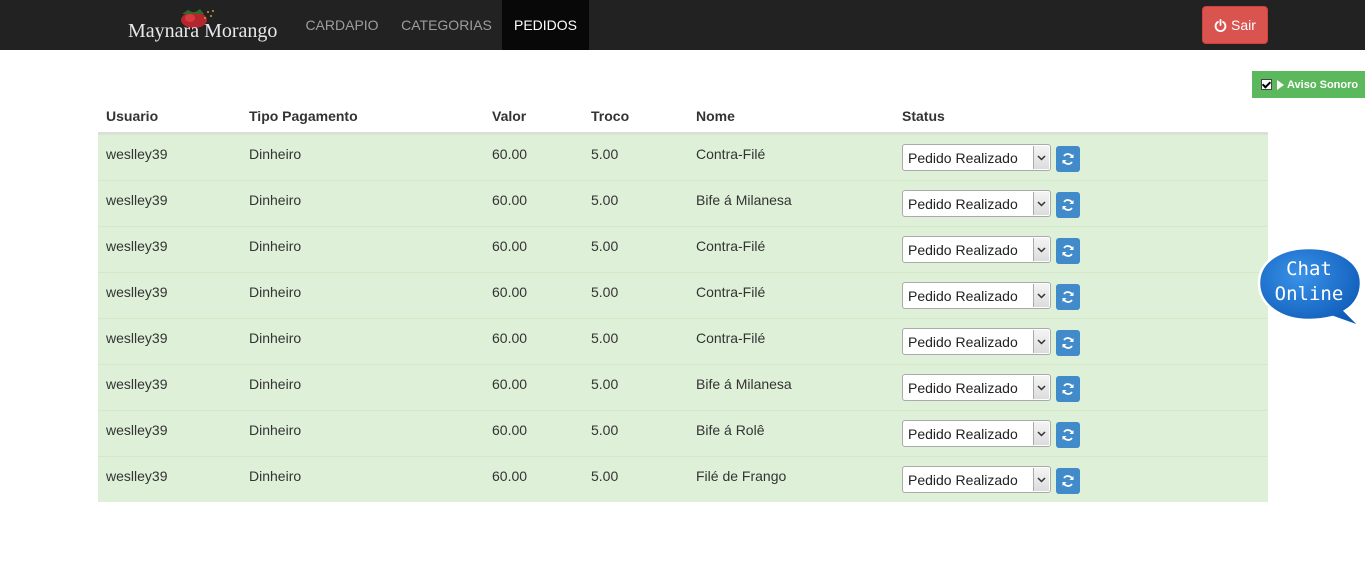  Describe the element at coordinates (1309, 294) in the screenshot. I see `chat-label-line2: Online` at that location.